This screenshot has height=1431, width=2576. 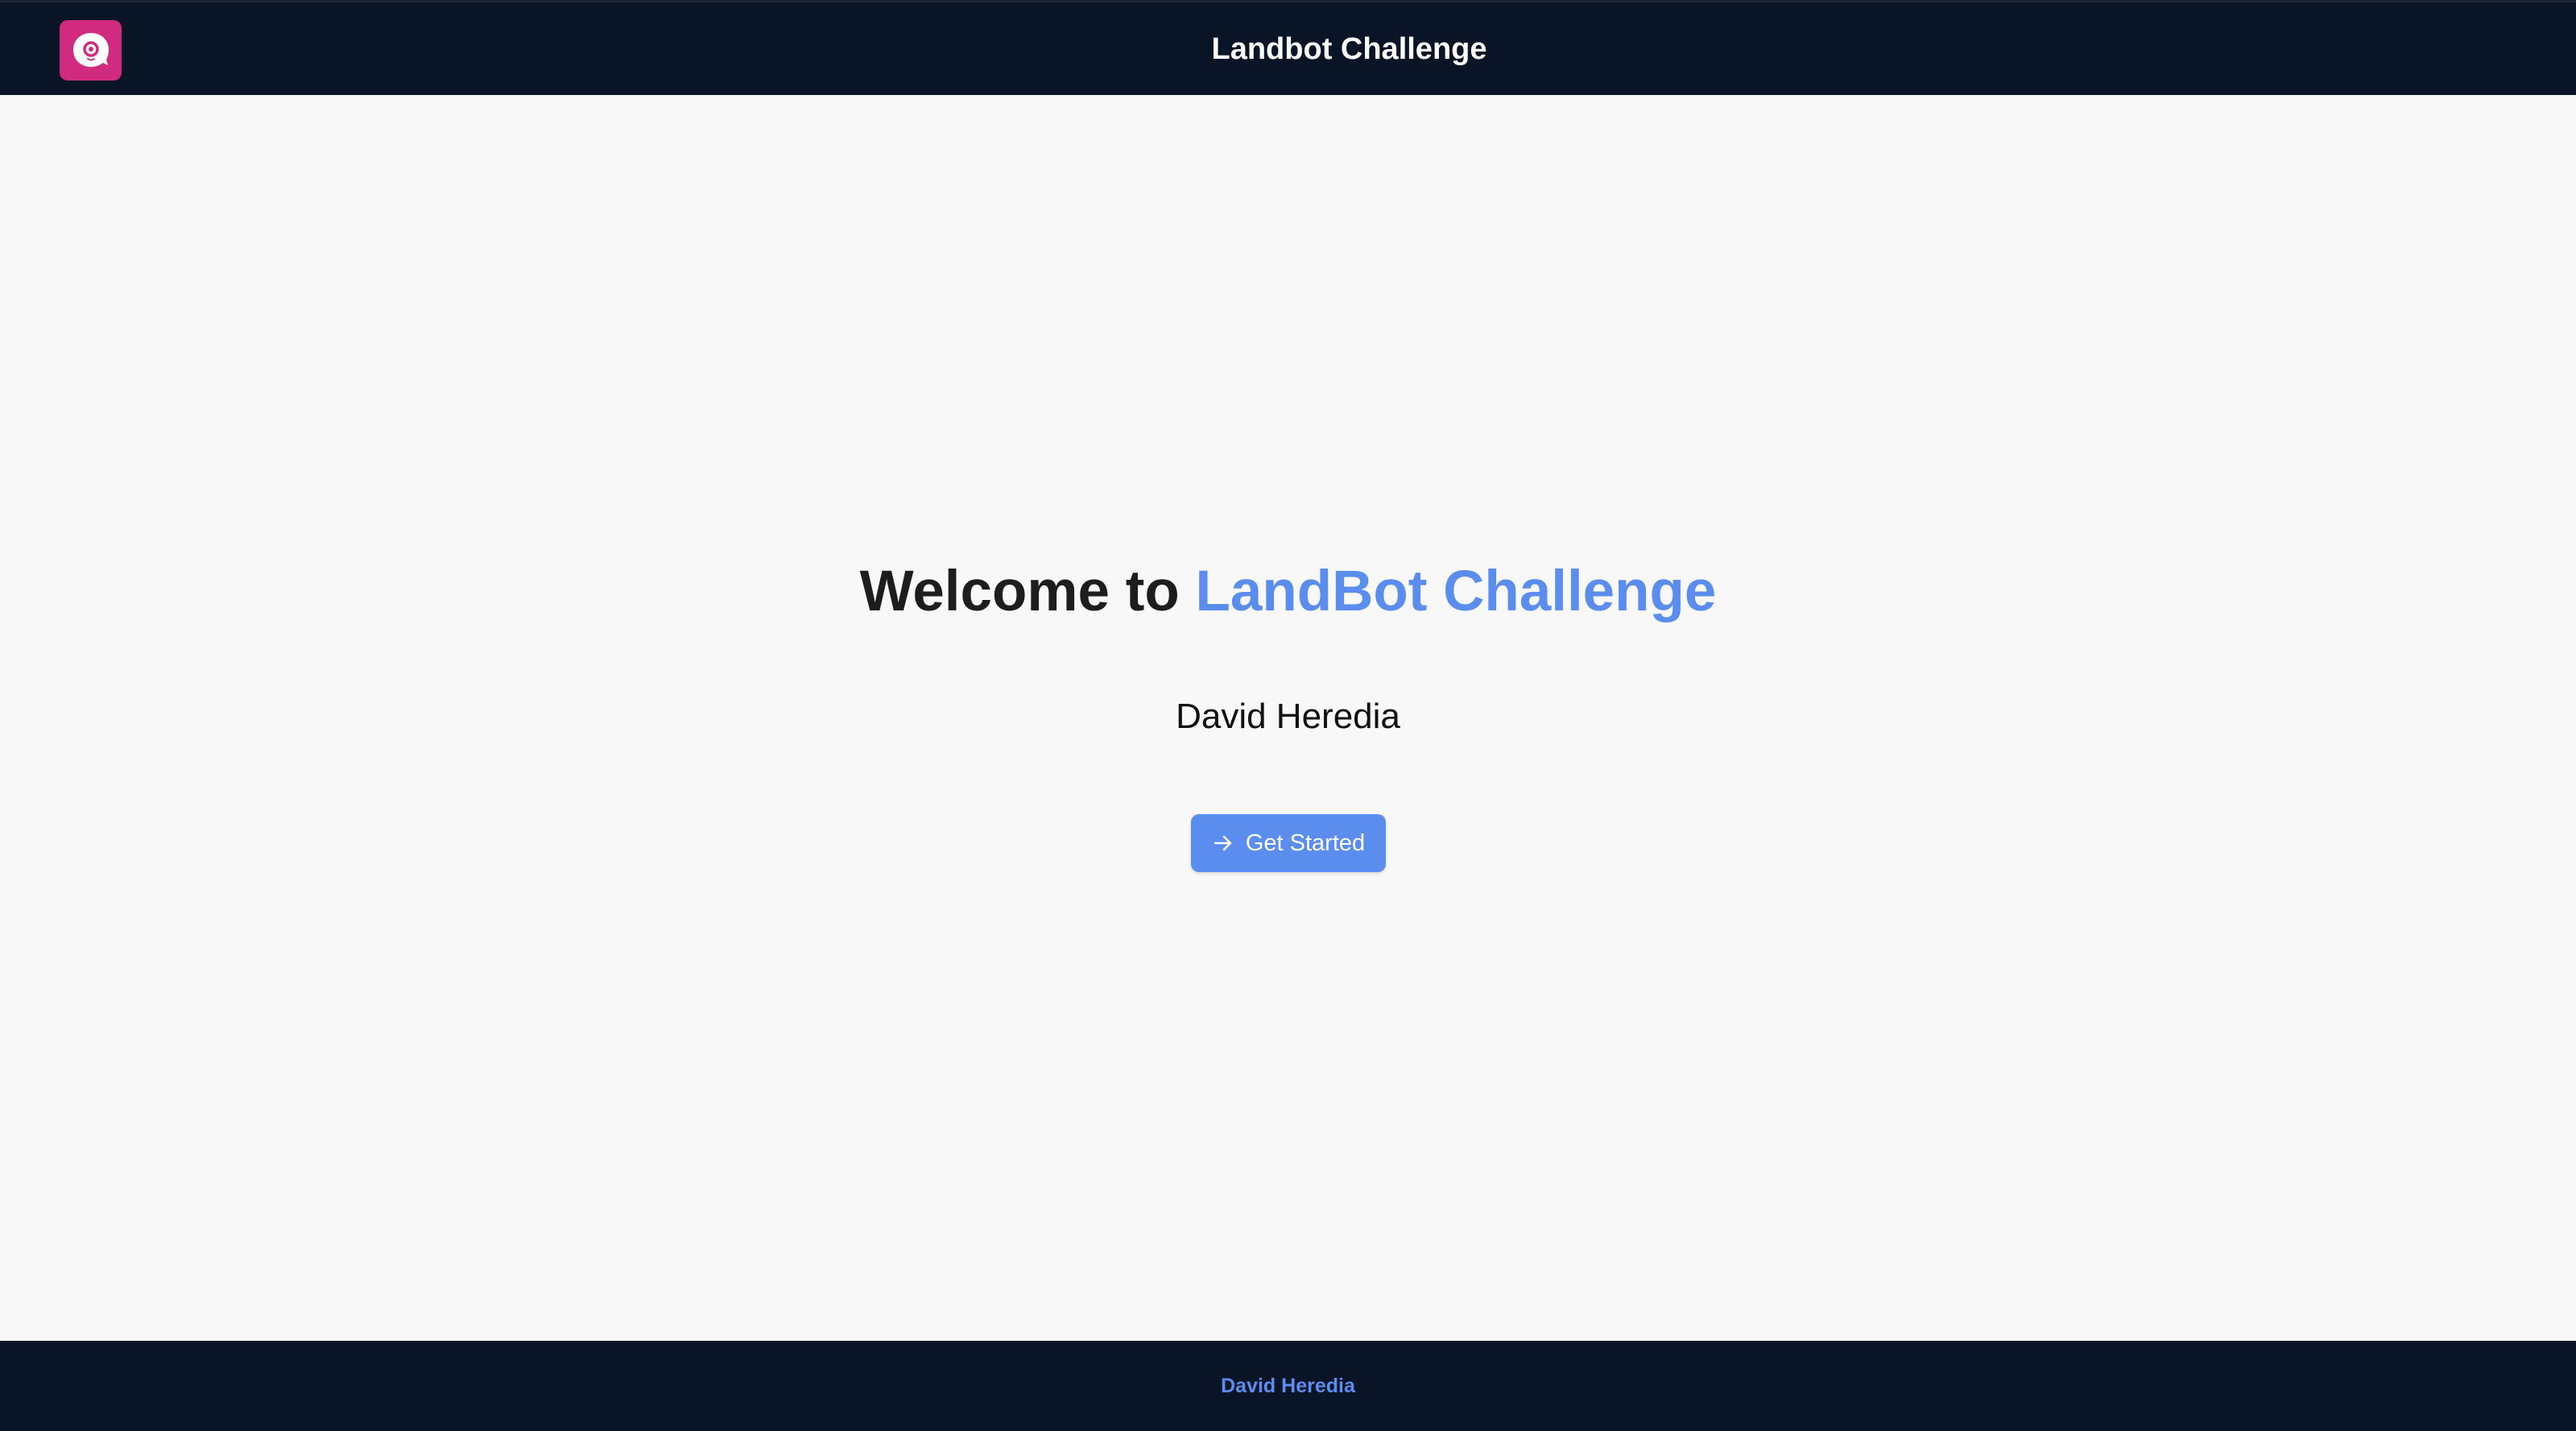 I want to click on footer-author-link: David Heredia, so click(x=1288, y=1386).